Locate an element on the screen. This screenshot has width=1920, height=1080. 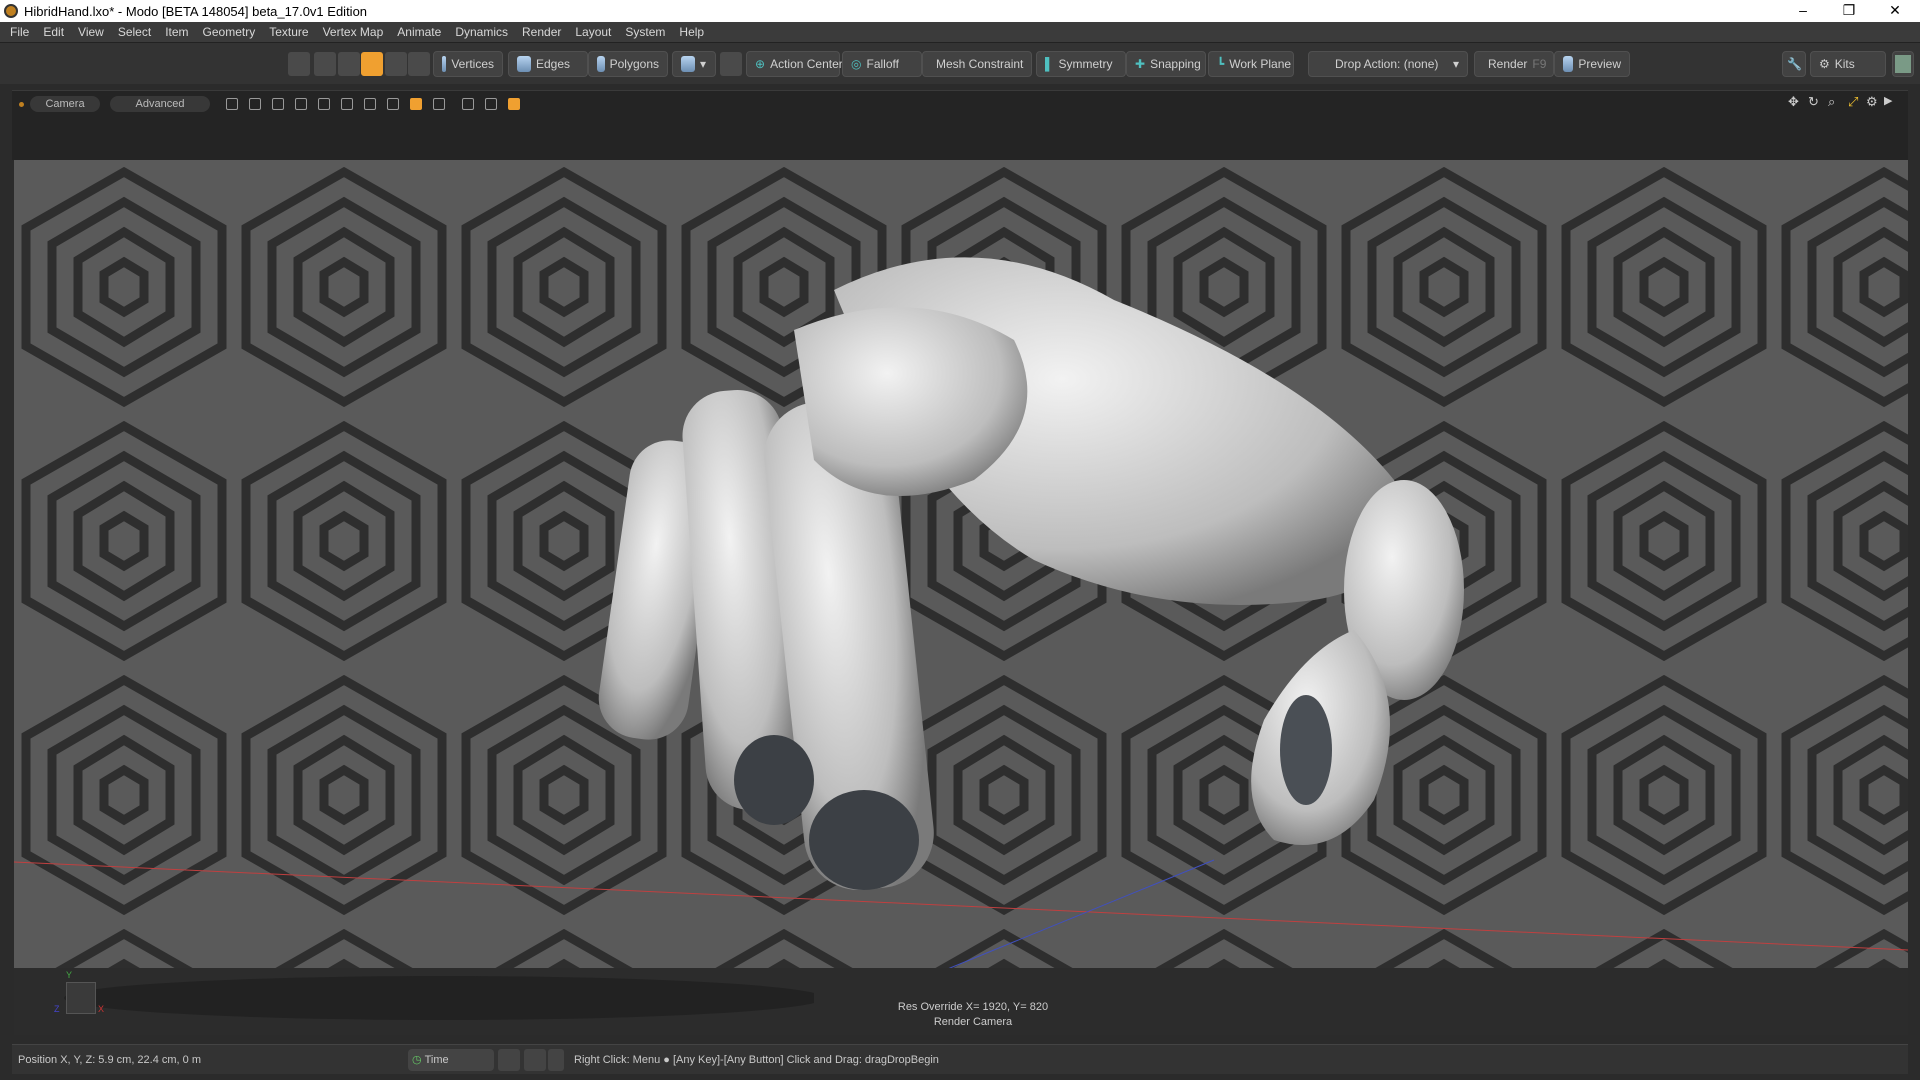
edges-icon is located at coordinates (524, 64).